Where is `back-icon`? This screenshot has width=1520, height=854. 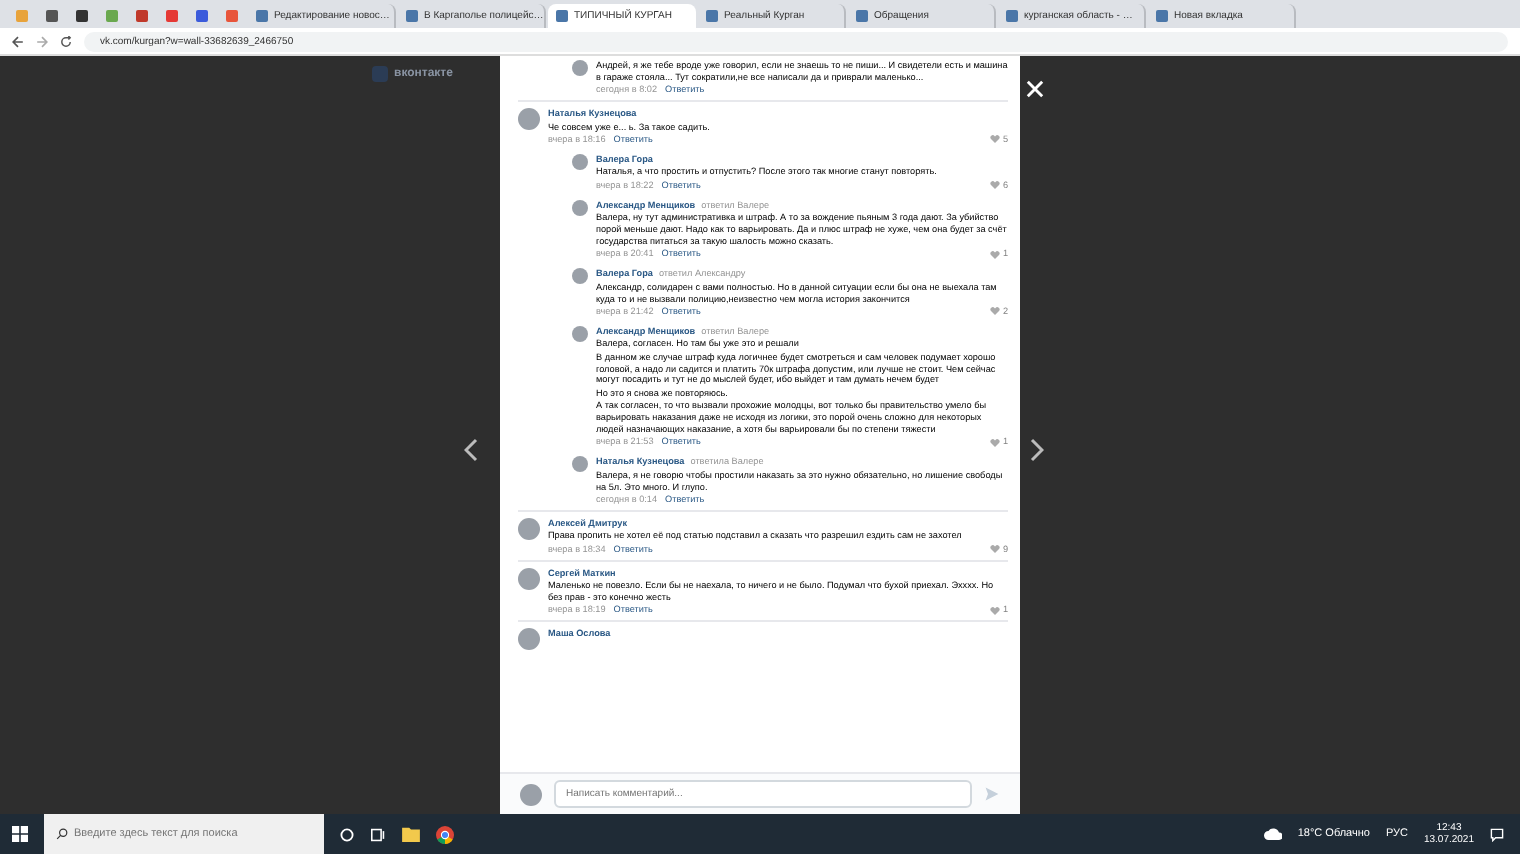
back-icon is located at coordinates (18, 41).